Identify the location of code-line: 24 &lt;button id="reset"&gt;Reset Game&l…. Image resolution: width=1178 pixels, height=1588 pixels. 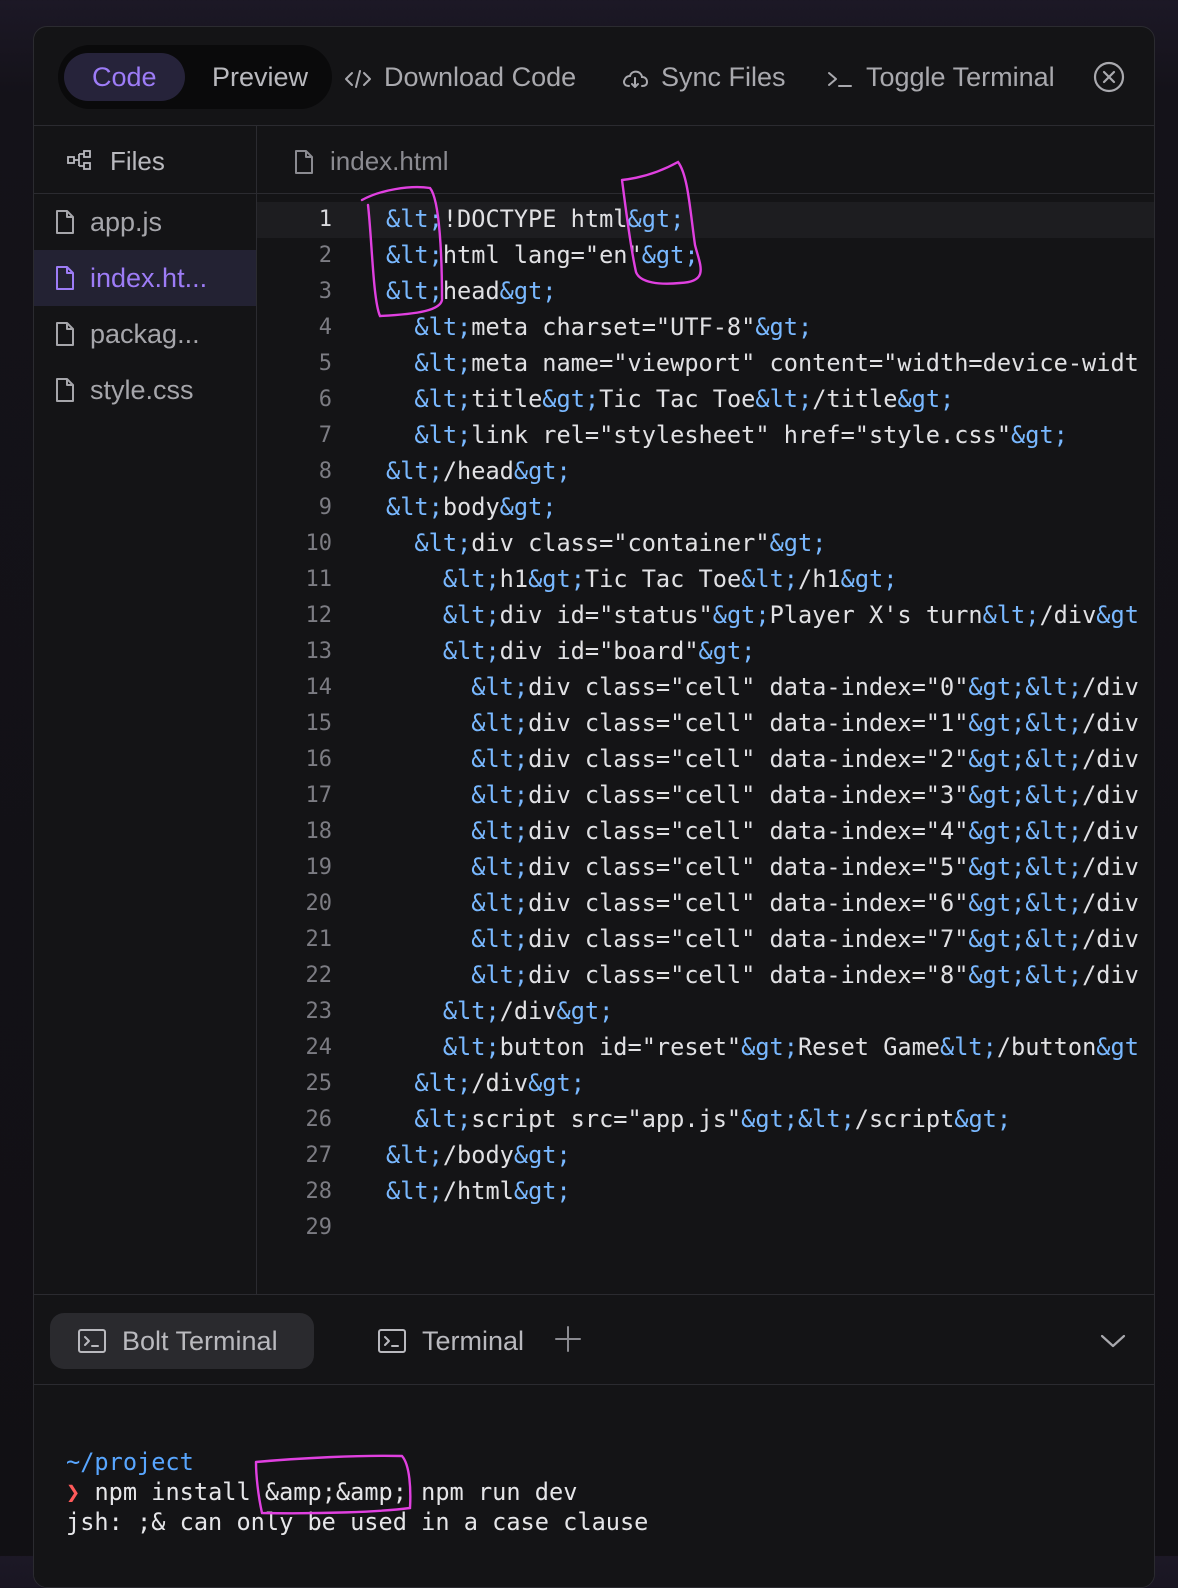
(705, 1048).